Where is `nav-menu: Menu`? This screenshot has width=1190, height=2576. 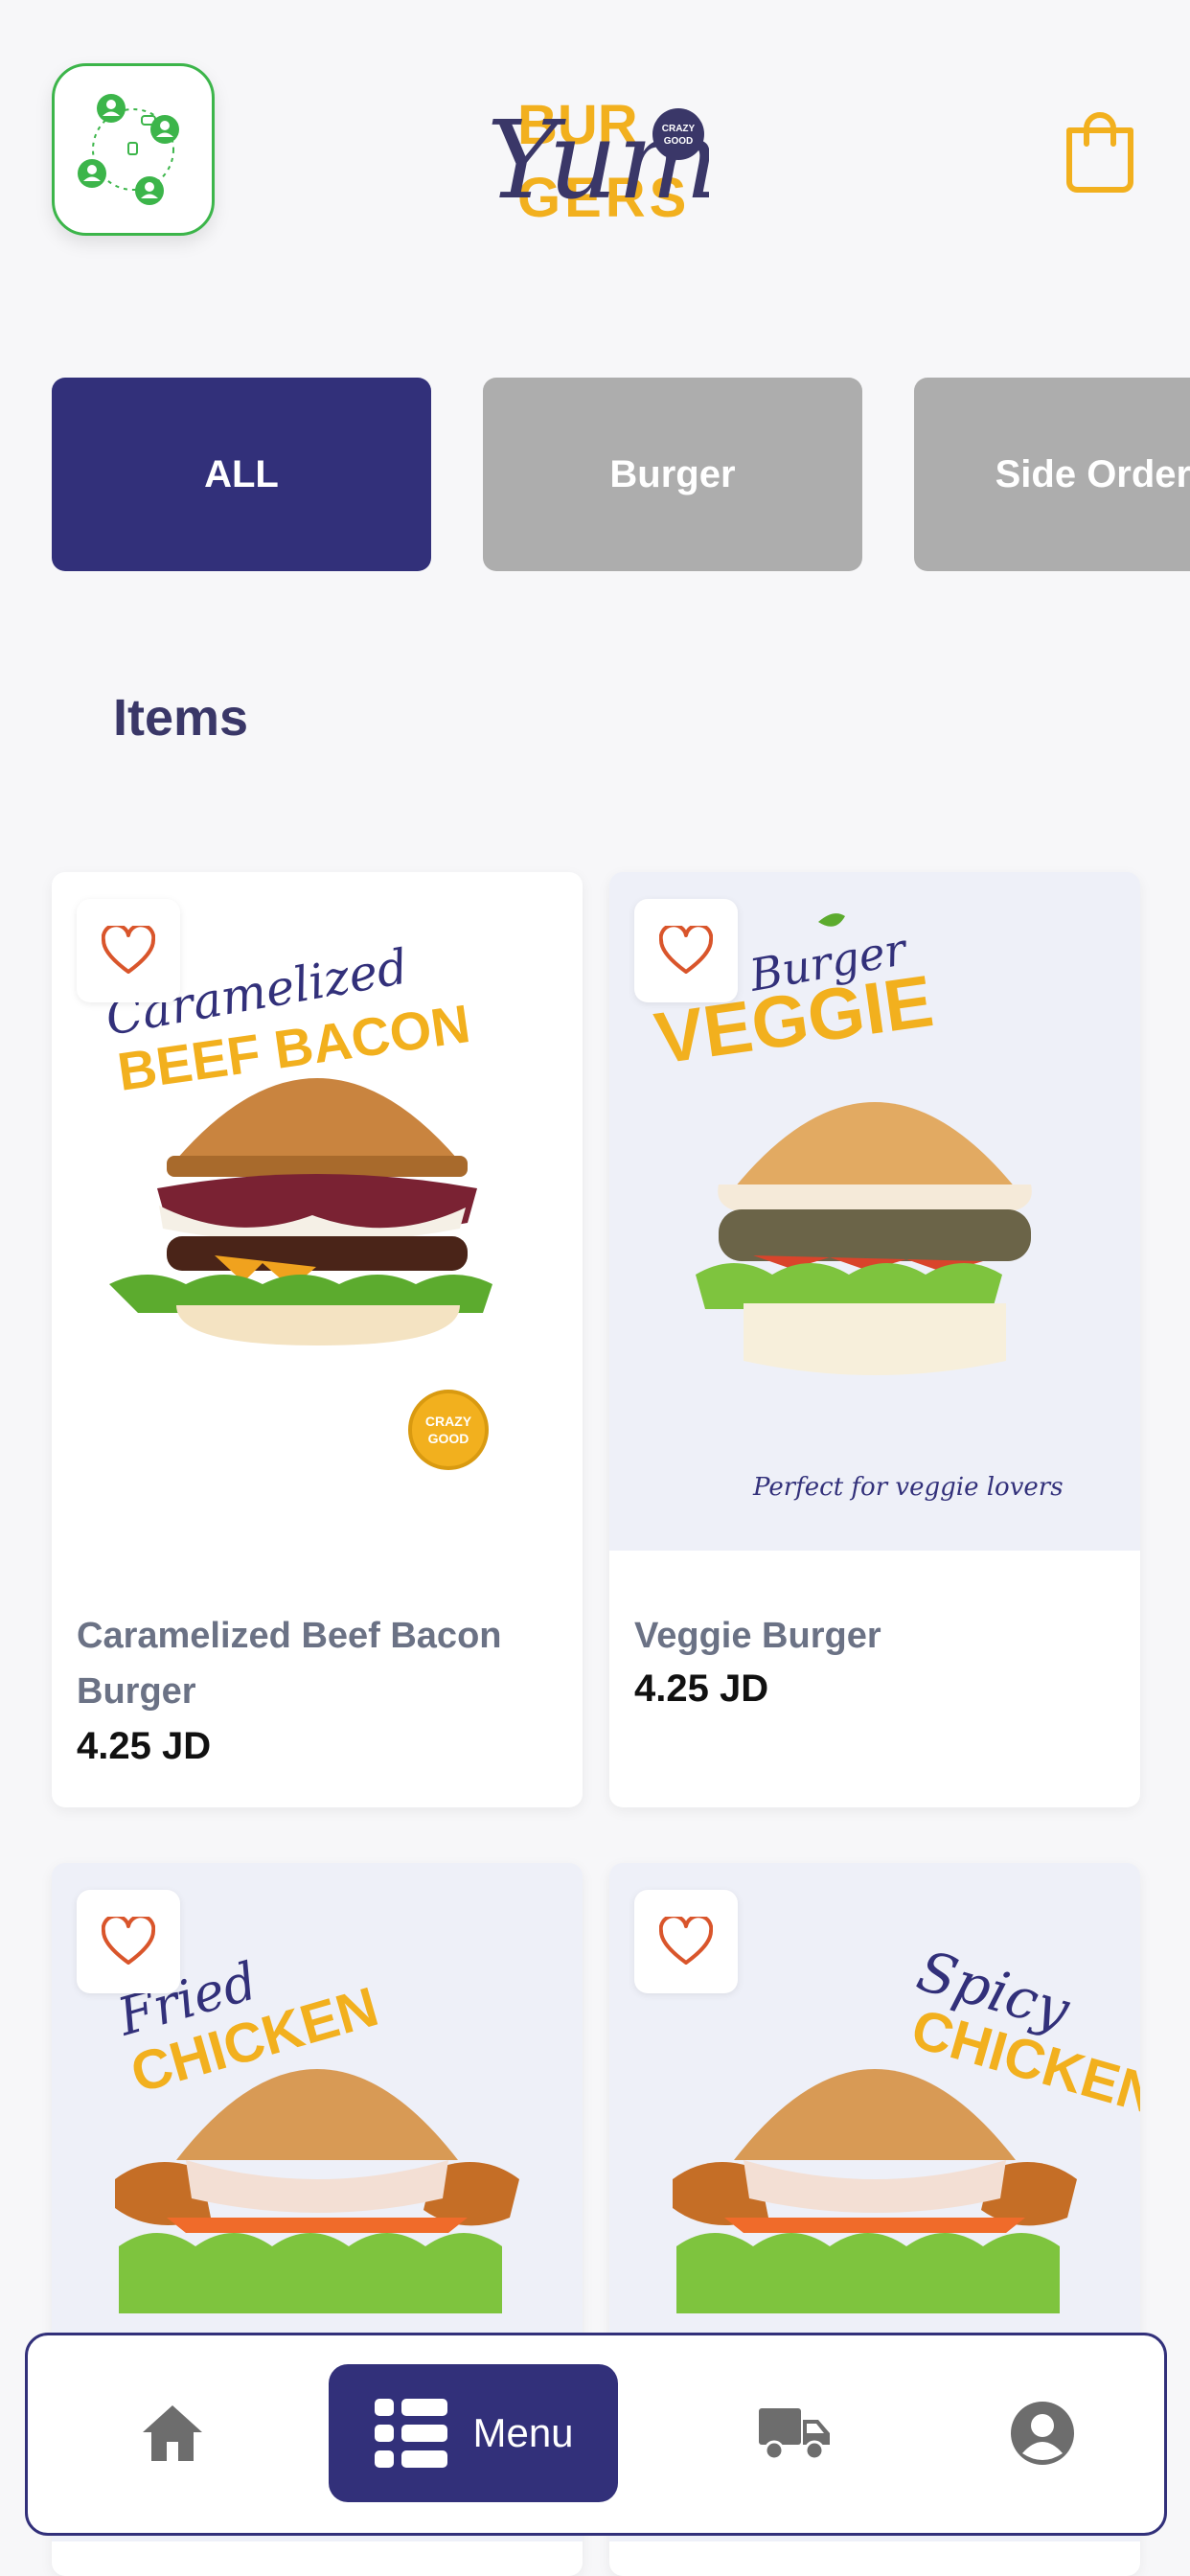 nav-menu: Menu is located at coordinates (474, 2433).